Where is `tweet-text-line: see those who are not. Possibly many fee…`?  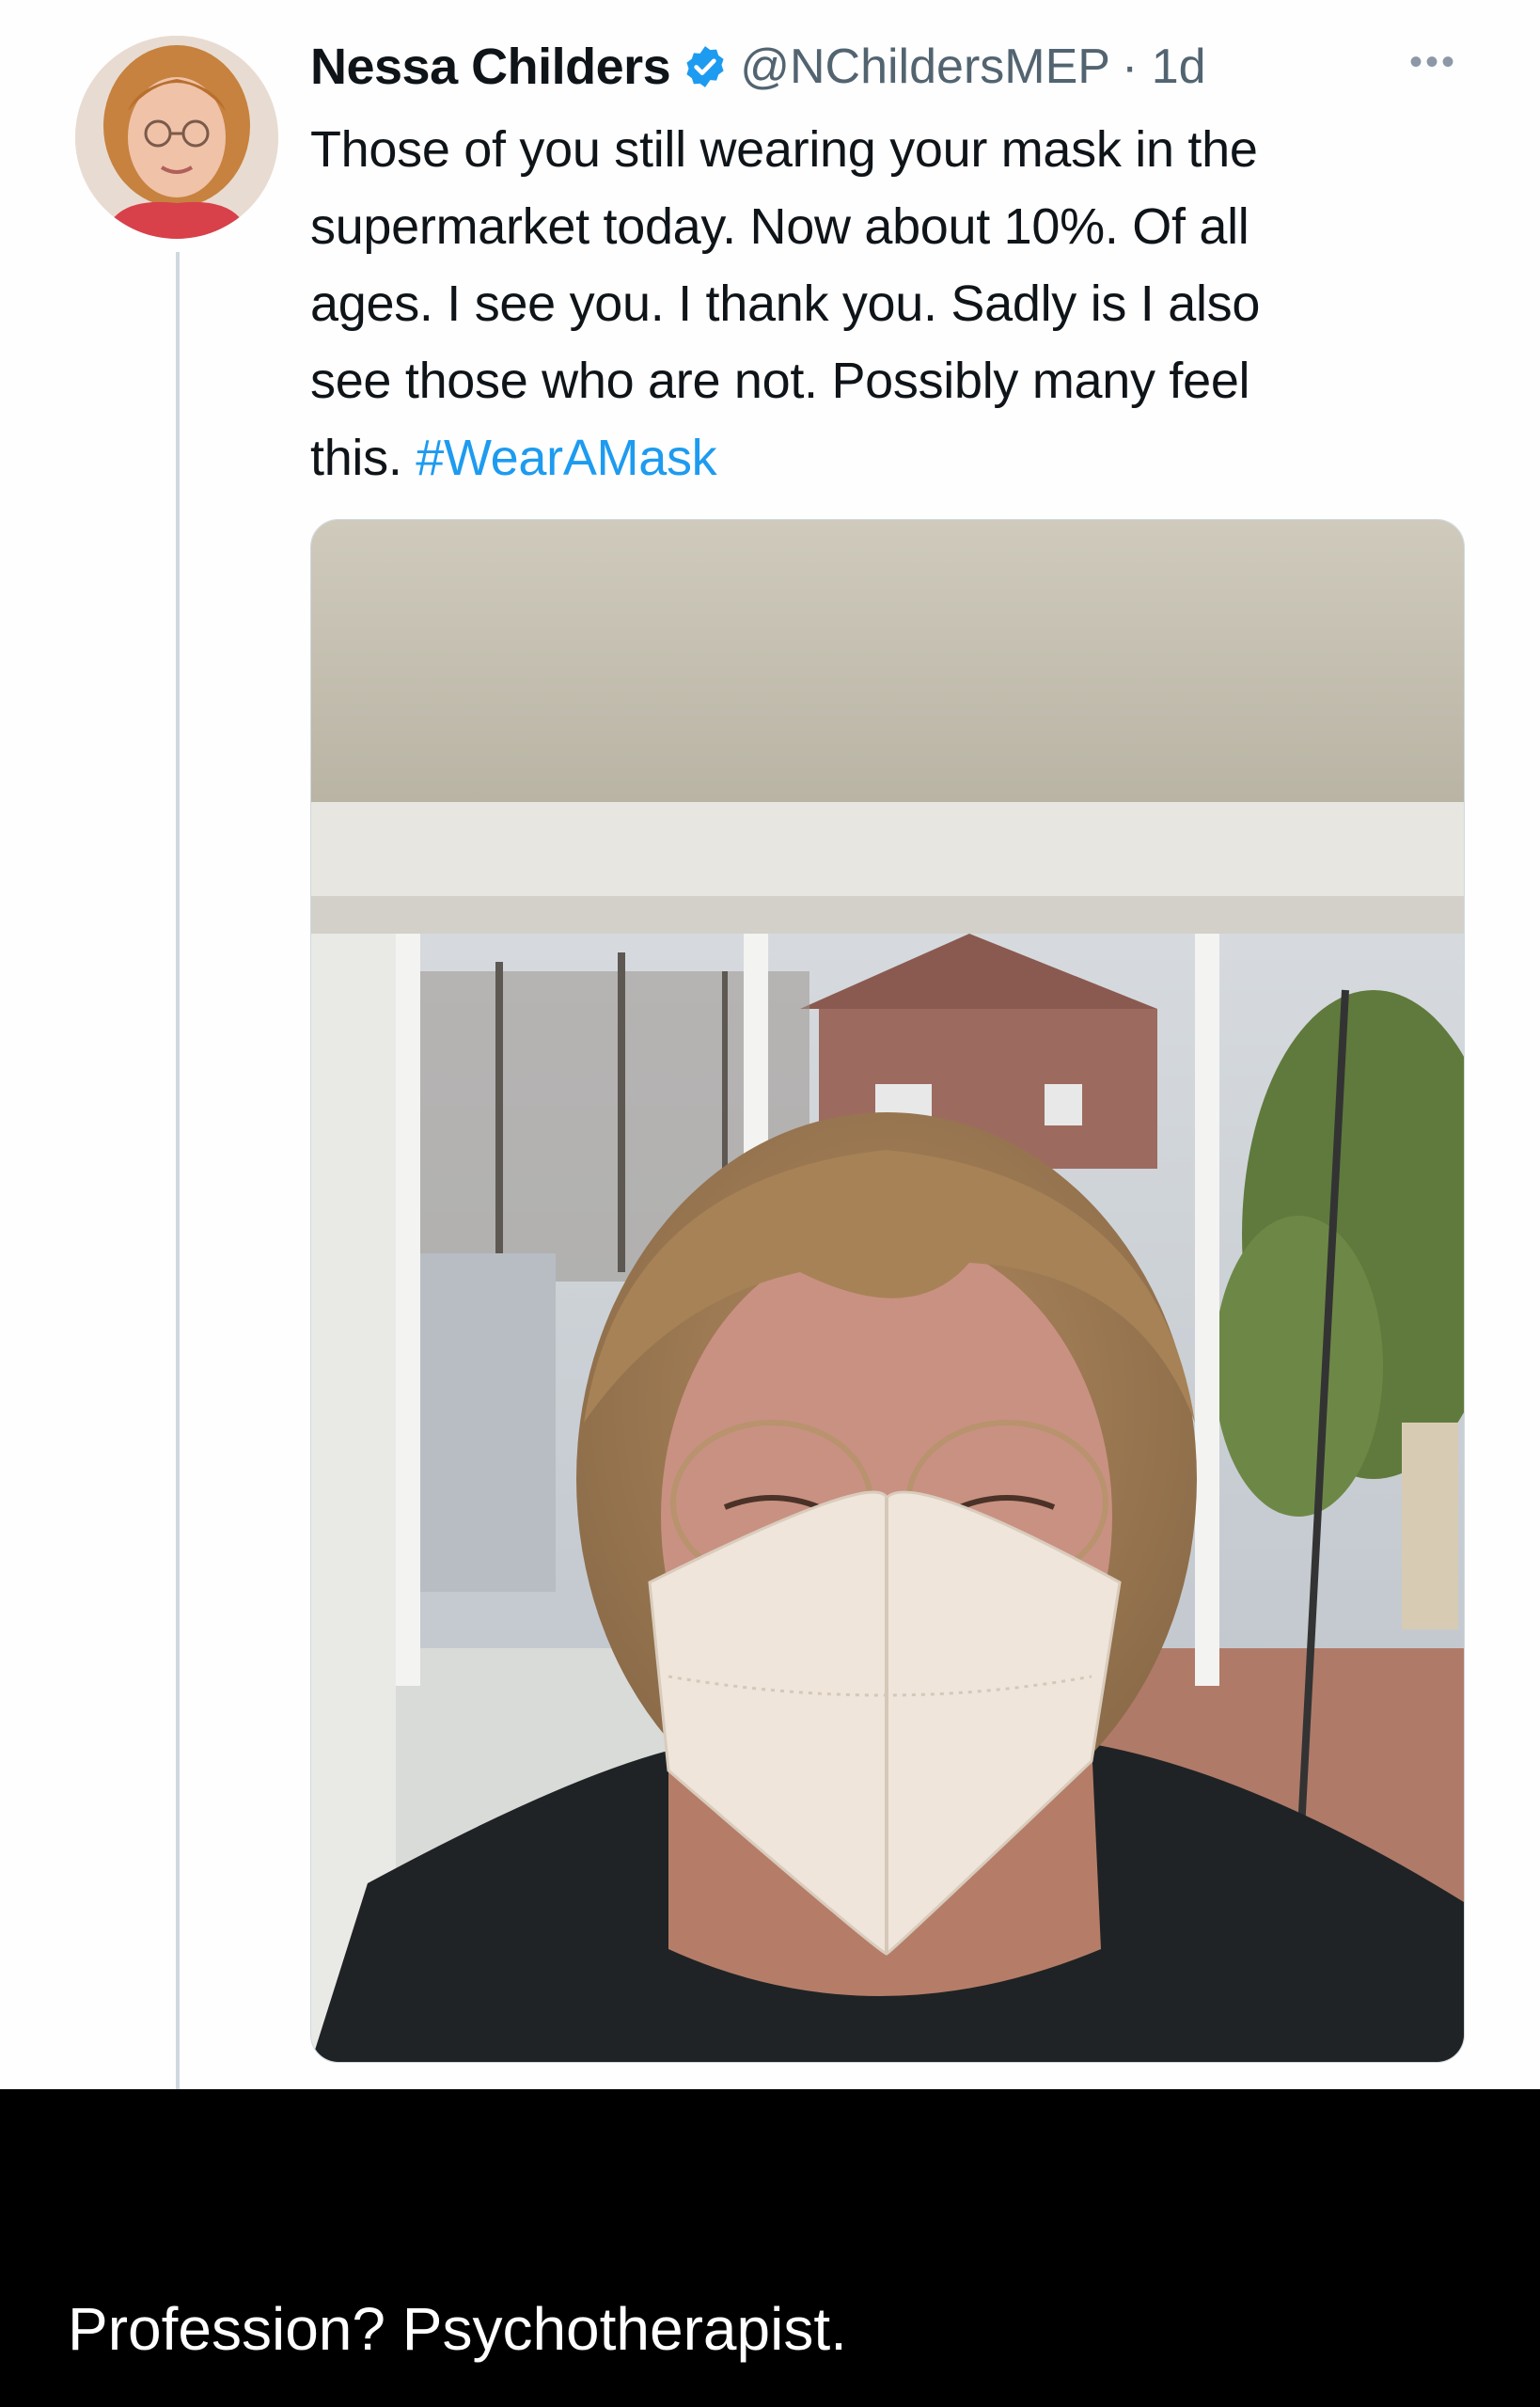
tweet-text-line: see those who are not. Possibly many fee… is located at coordinates (780, 381).